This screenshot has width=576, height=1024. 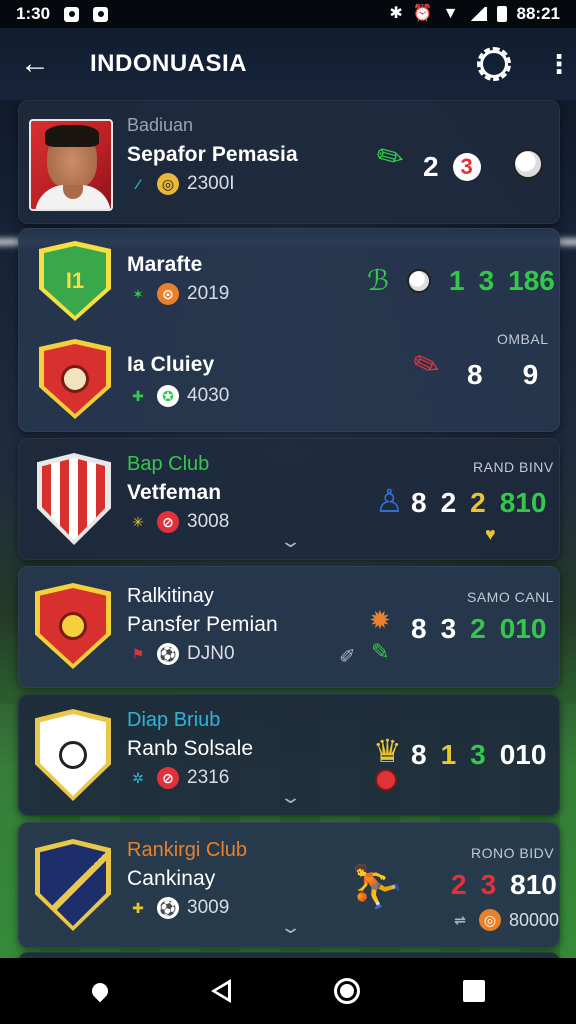 What do you see at coordinates (502, 281) in the screenshot?
I see `club-stats: 1 3 186` at bounding box center [502, 281].